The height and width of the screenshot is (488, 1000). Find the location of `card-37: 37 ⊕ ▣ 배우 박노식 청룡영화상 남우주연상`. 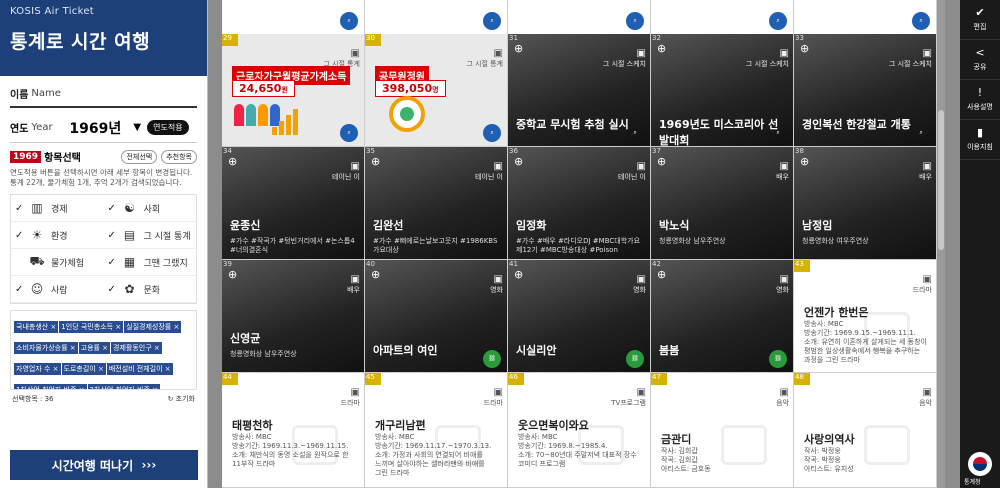

card-37: 37 ⊕ ▣ 배우 박노식 청룡영화상 남우주연상 is located at coordinates (722, 203).